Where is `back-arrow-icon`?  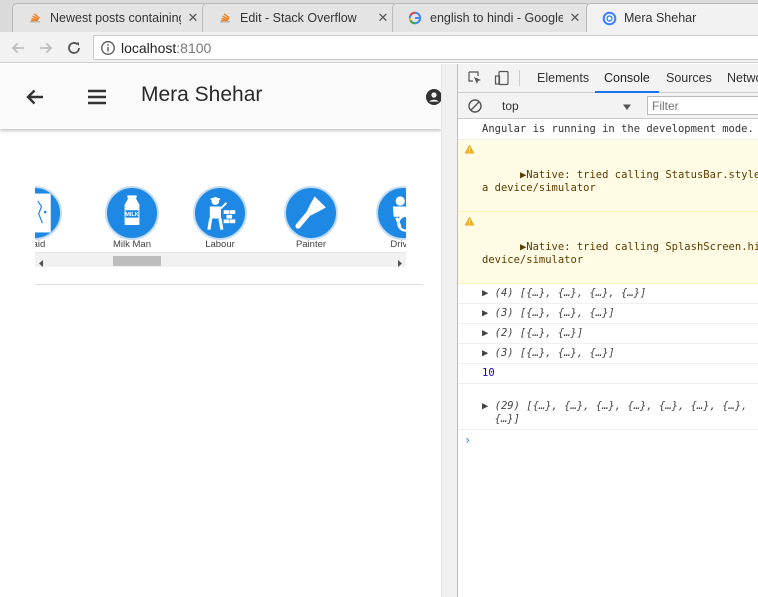 back-arrow-icon is located at coordinates (35, 97).